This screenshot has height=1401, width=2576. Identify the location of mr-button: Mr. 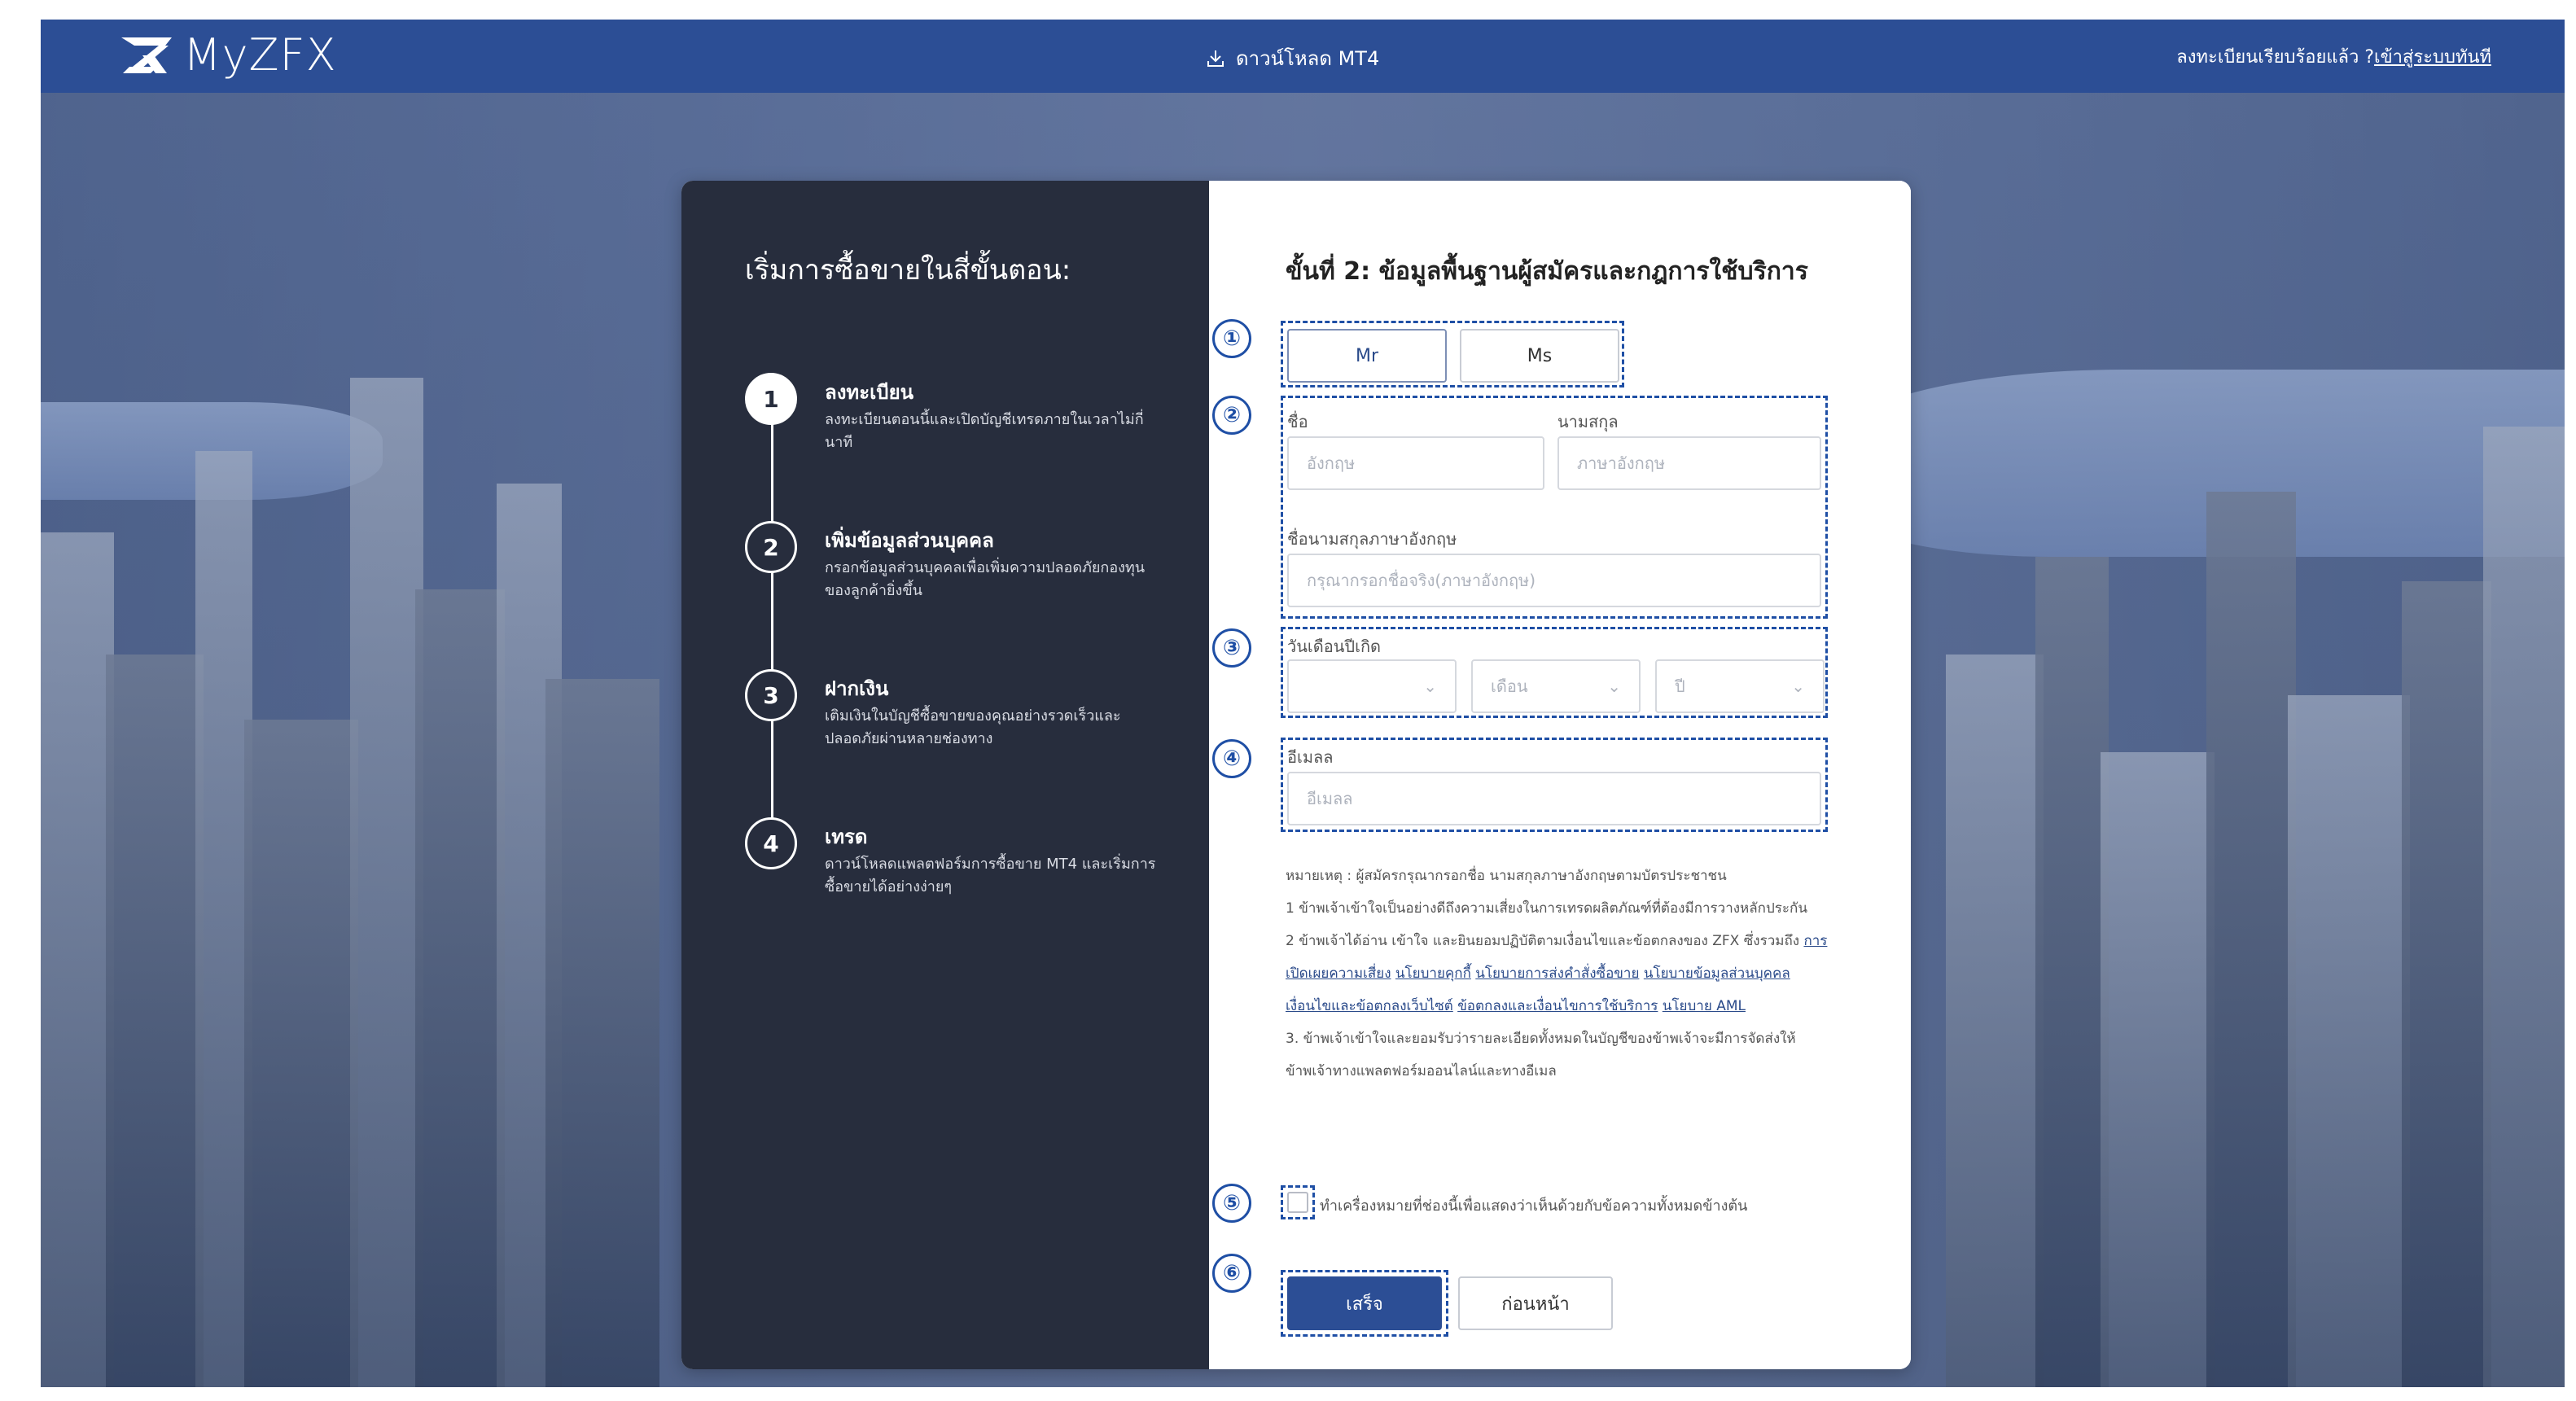
(1367, 356).